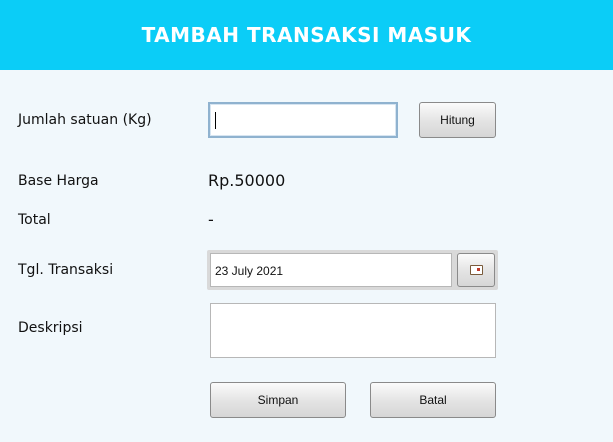 This screenshot has width=613, height=442. What do you see at coordinates (353, 330) in the screenshot?
I see `deskripsi-textarea` at bounding box center [353, 330].